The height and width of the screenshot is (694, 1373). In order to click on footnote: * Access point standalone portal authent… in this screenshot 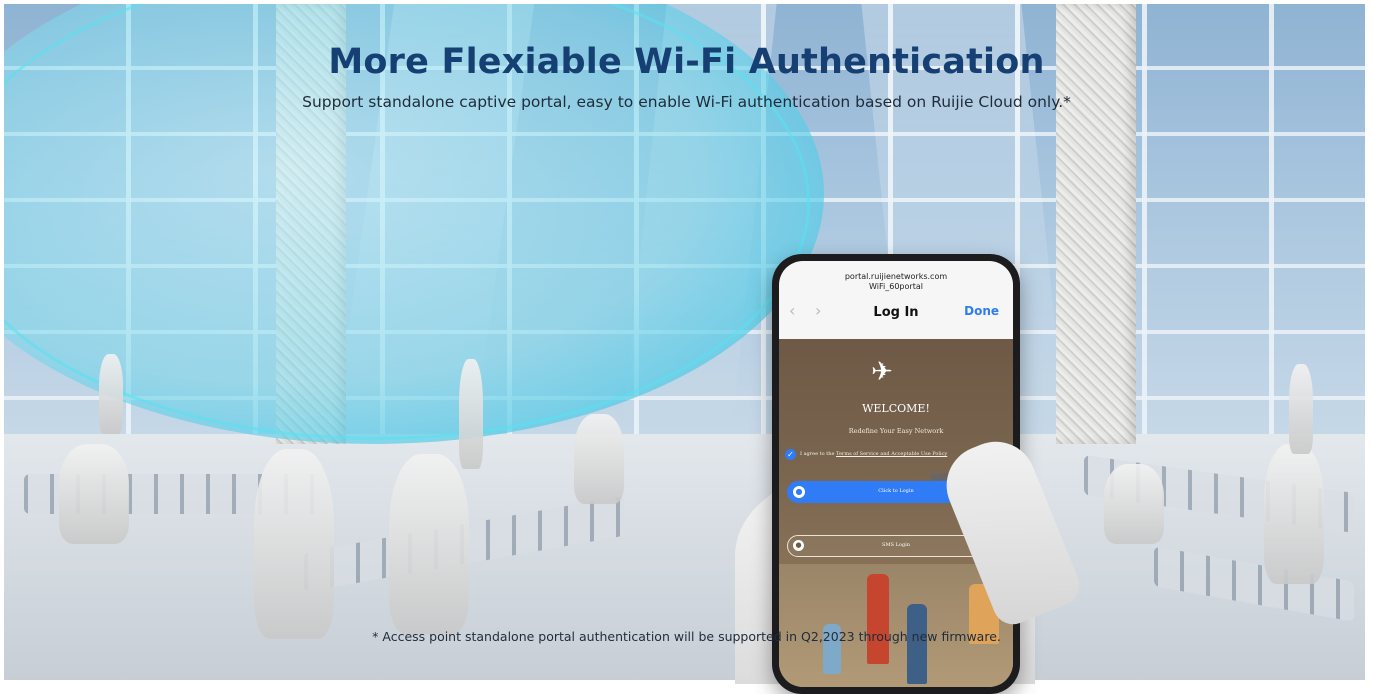, I will do `click(686, 636)`.